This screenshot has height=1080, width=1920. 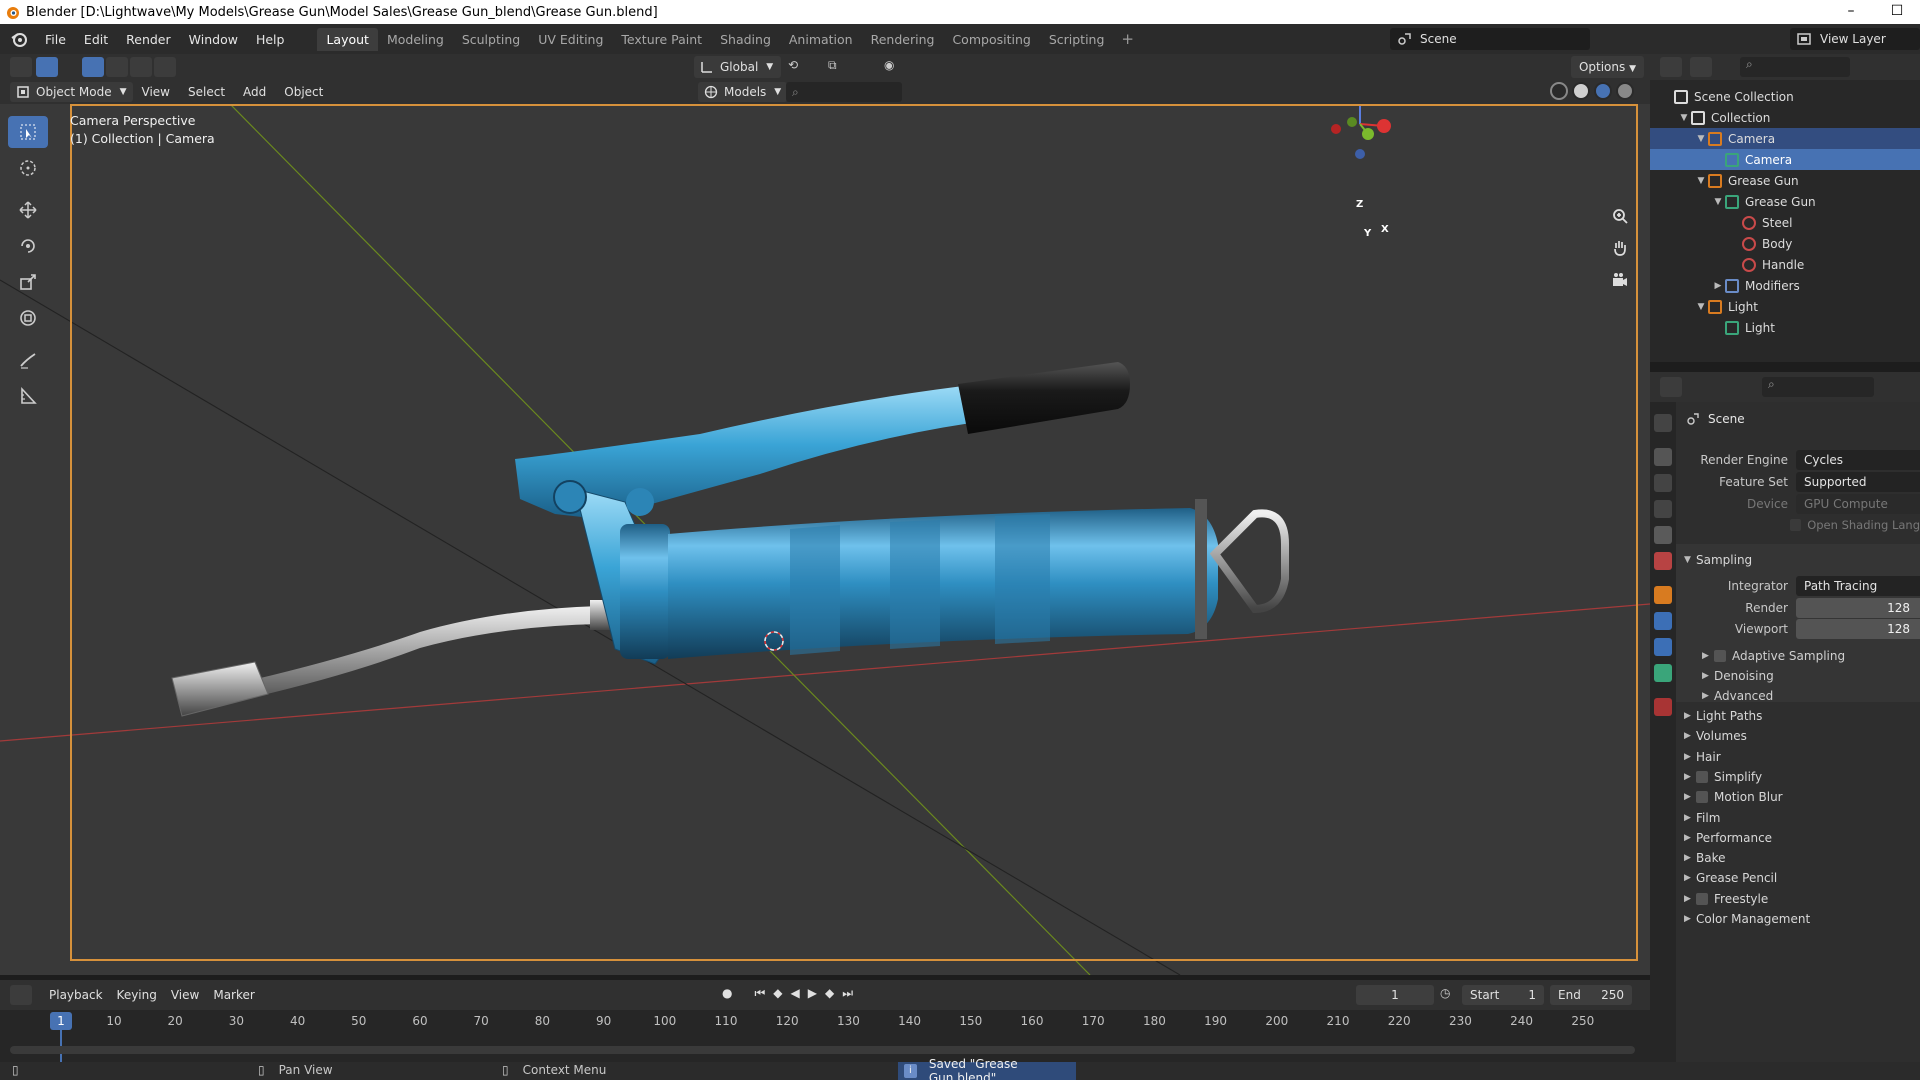 I want to click on current-frame-indicator: 1, so click(x=61, y=1021).